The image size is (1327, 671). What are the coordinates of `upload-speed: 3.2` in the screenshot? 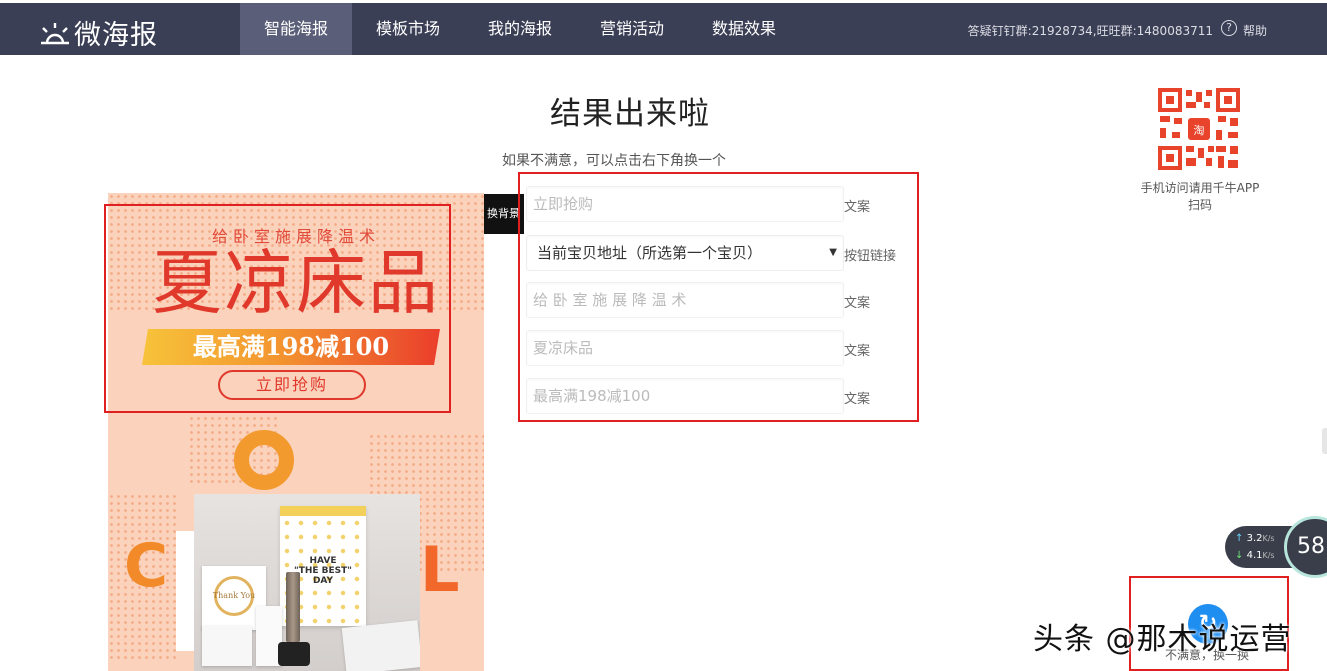 It's located at (1254, 538).